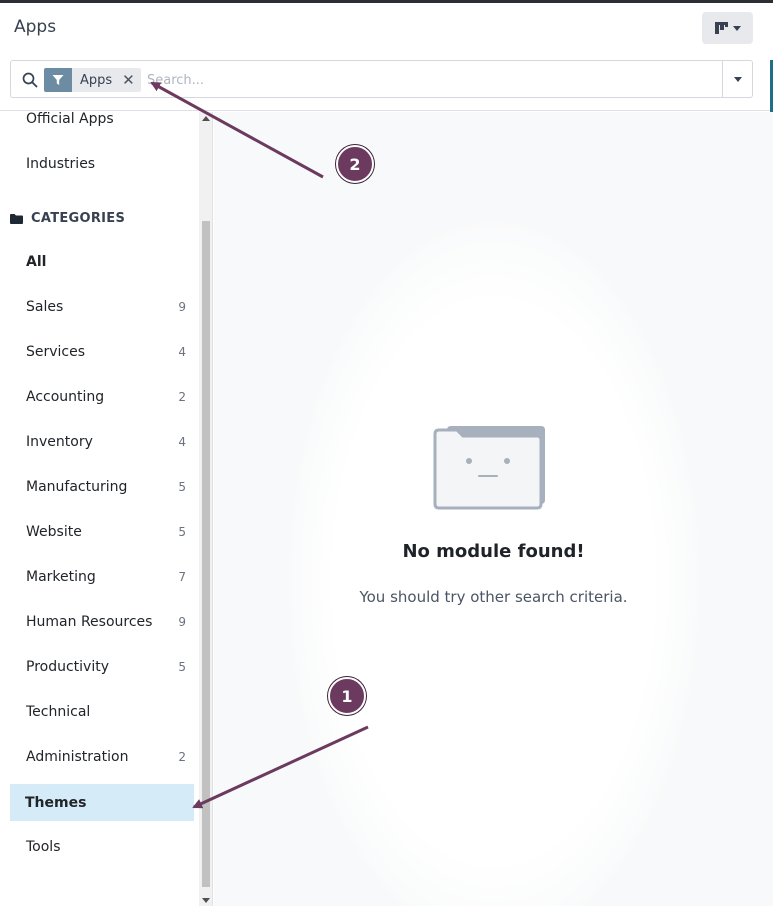 The width and height of the screenshot is (773, 906). Describe the element at coordinates (182, 576) in the screenshot. I see `item-count: 7` at that location.